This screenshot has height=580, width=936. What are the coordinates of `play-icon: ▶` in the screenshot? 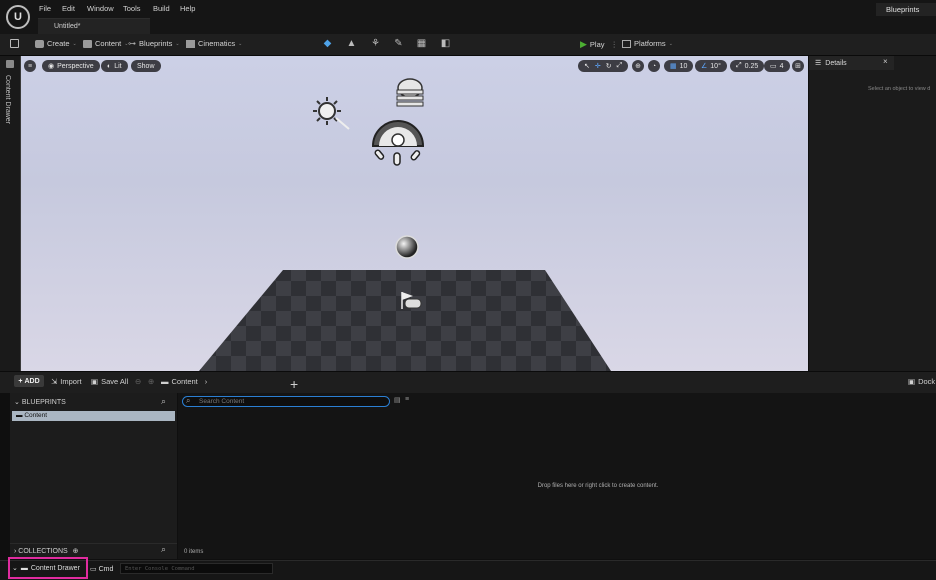 It's located at (583, 44).